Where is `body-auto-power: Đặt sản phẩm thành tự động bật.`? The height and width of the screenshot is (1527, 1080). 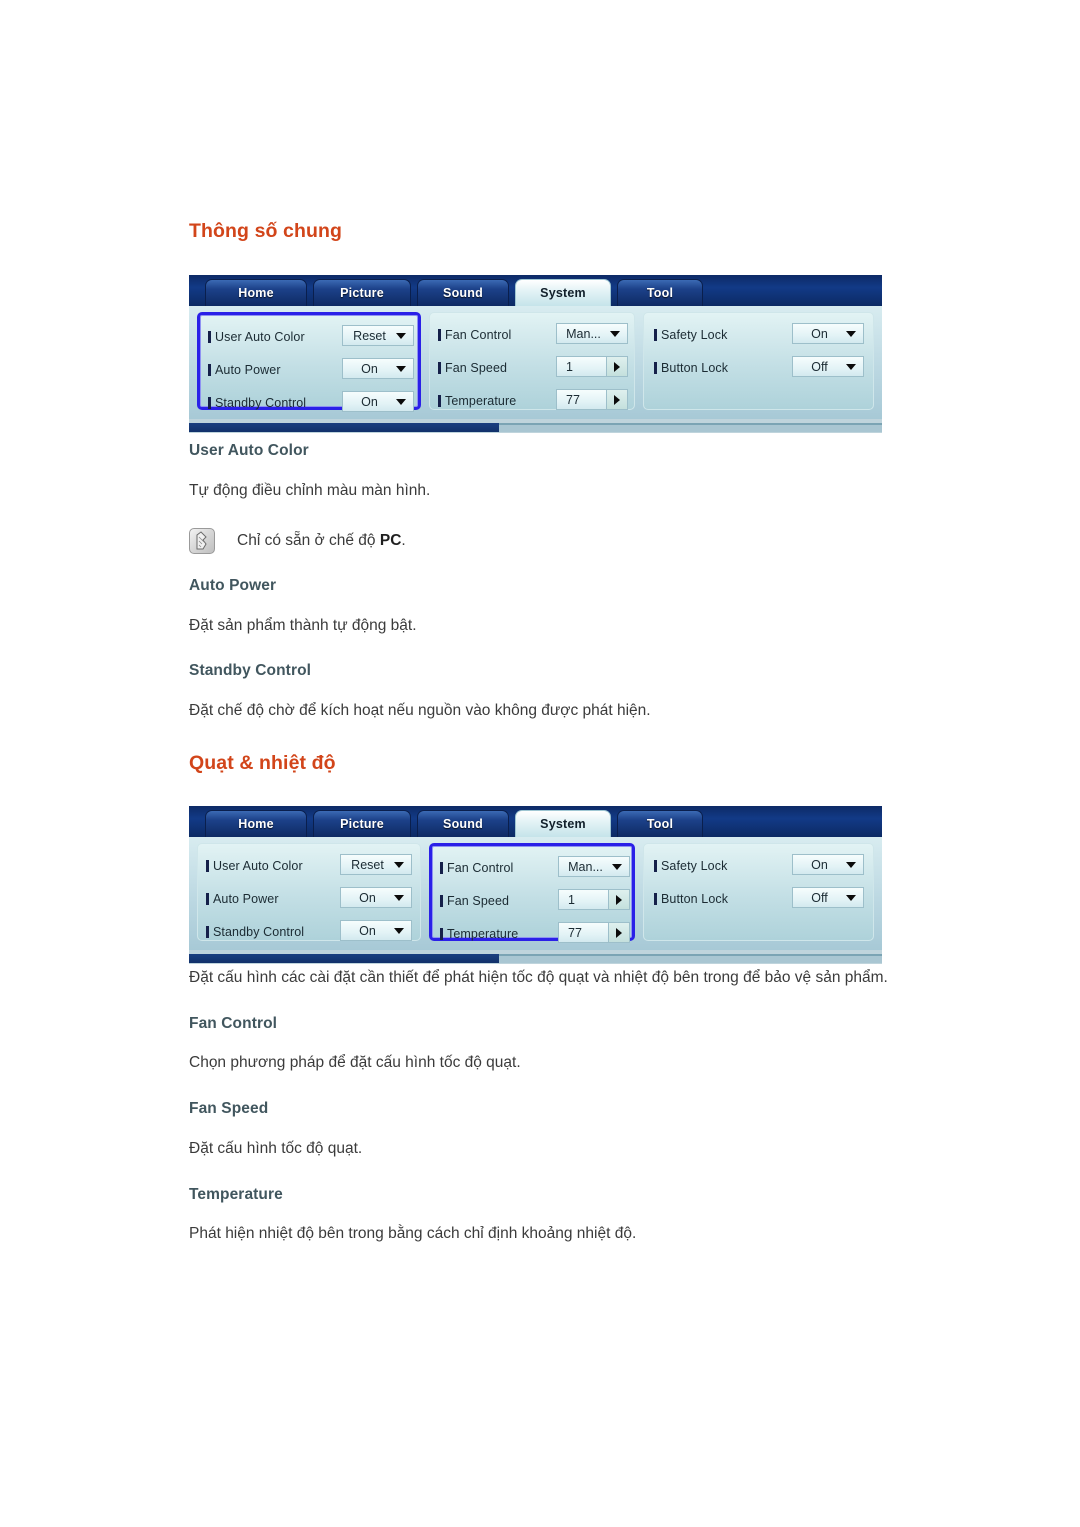
body-auto-power: Đặt sản phẩm thành tự động bật. is located at coordinates (303, 625).